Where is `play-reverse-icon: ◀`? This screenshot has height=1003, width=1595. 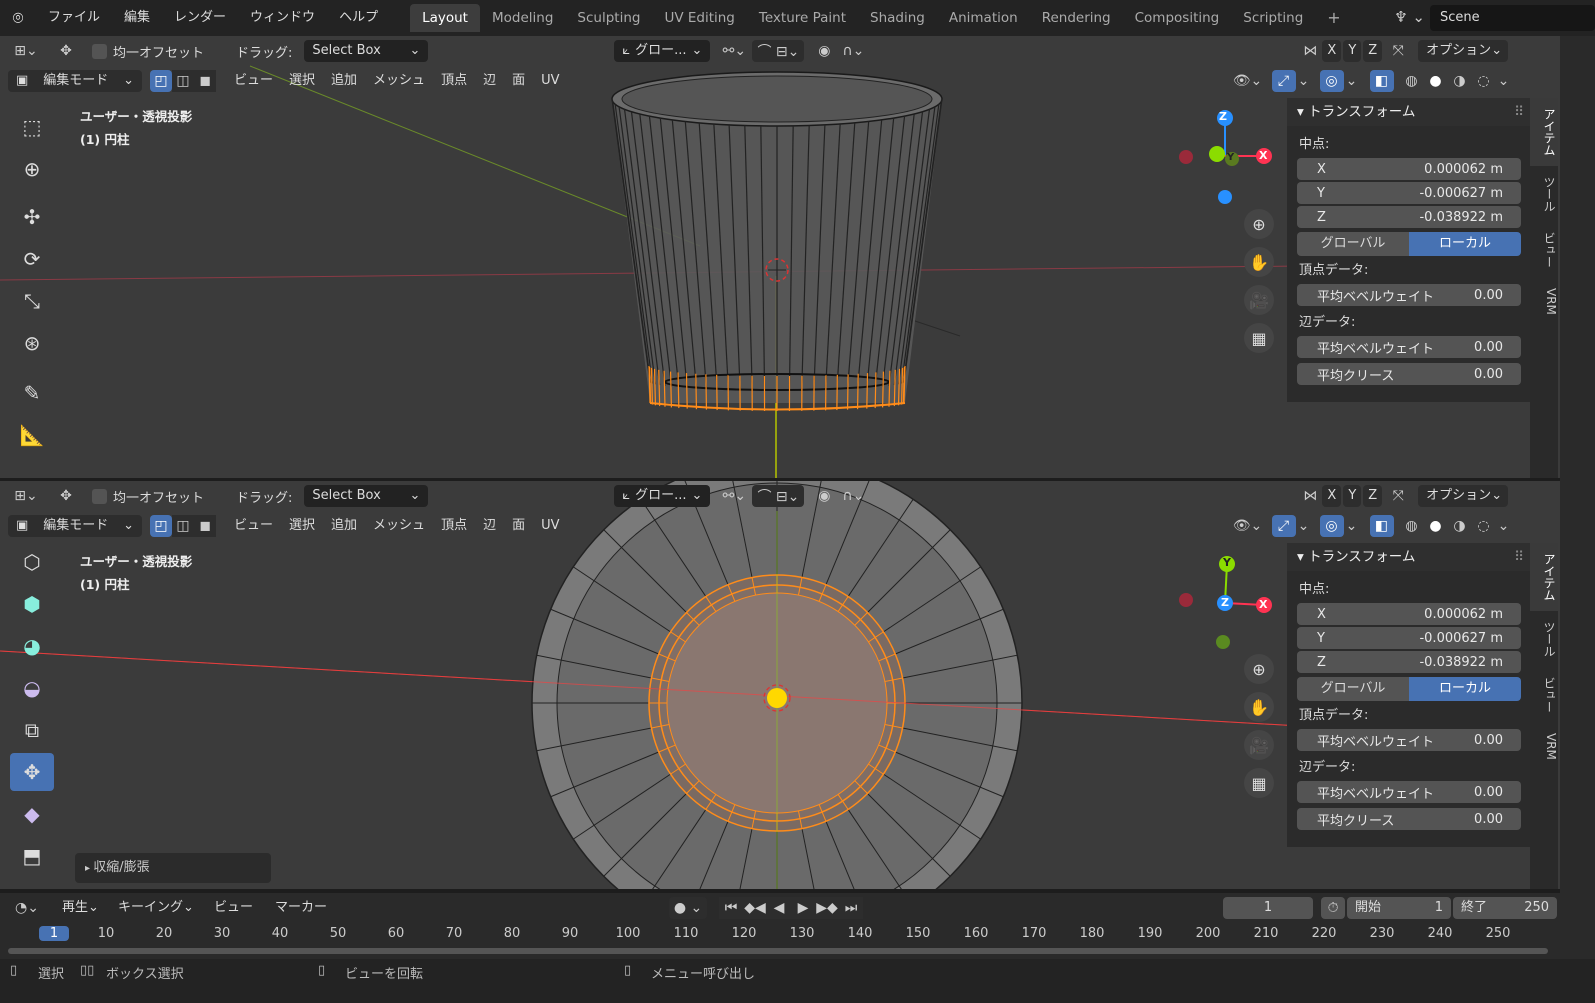 play-reverse-icon: ◀ is located at coordinates (779, 908).